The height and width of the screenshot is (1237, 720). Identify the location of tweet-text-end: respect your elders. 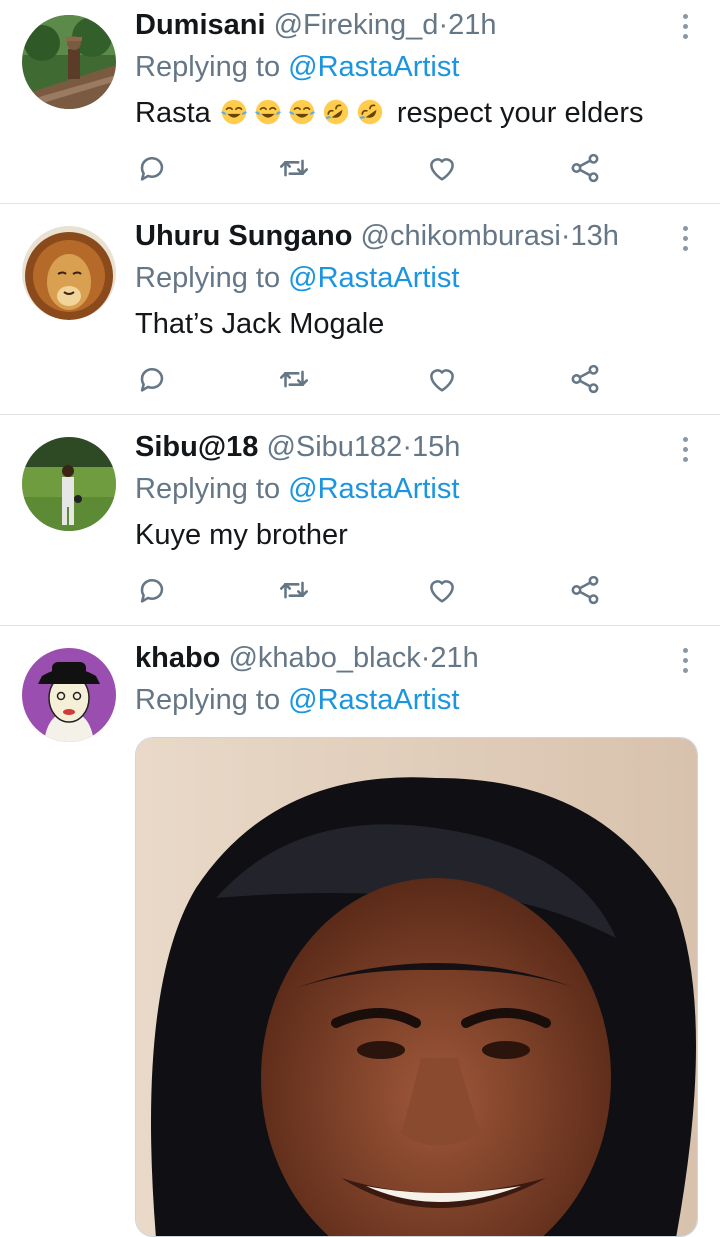
(520, 113).